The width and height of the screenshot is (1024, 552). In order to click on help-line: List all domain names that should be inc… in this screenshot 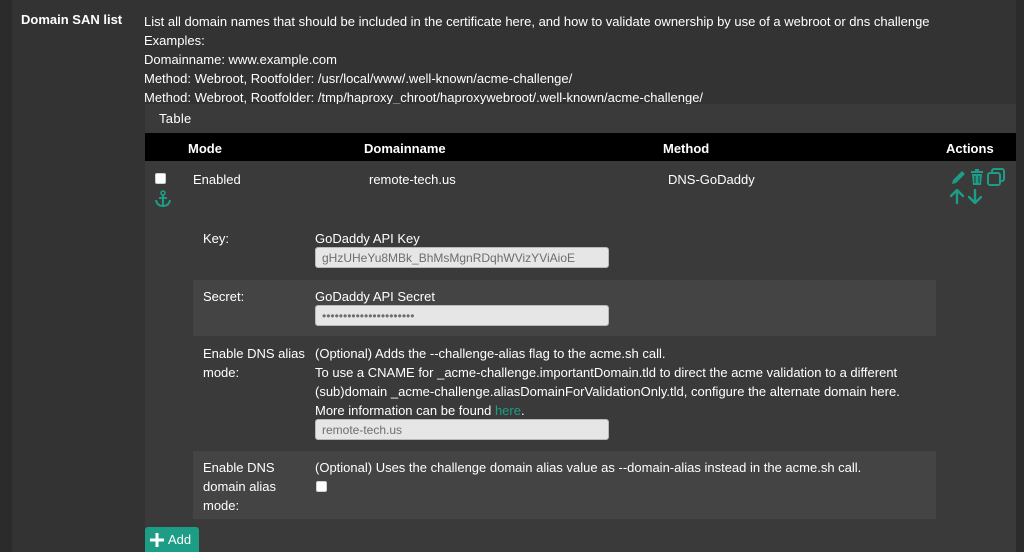, I will do `click(537, 21)`.